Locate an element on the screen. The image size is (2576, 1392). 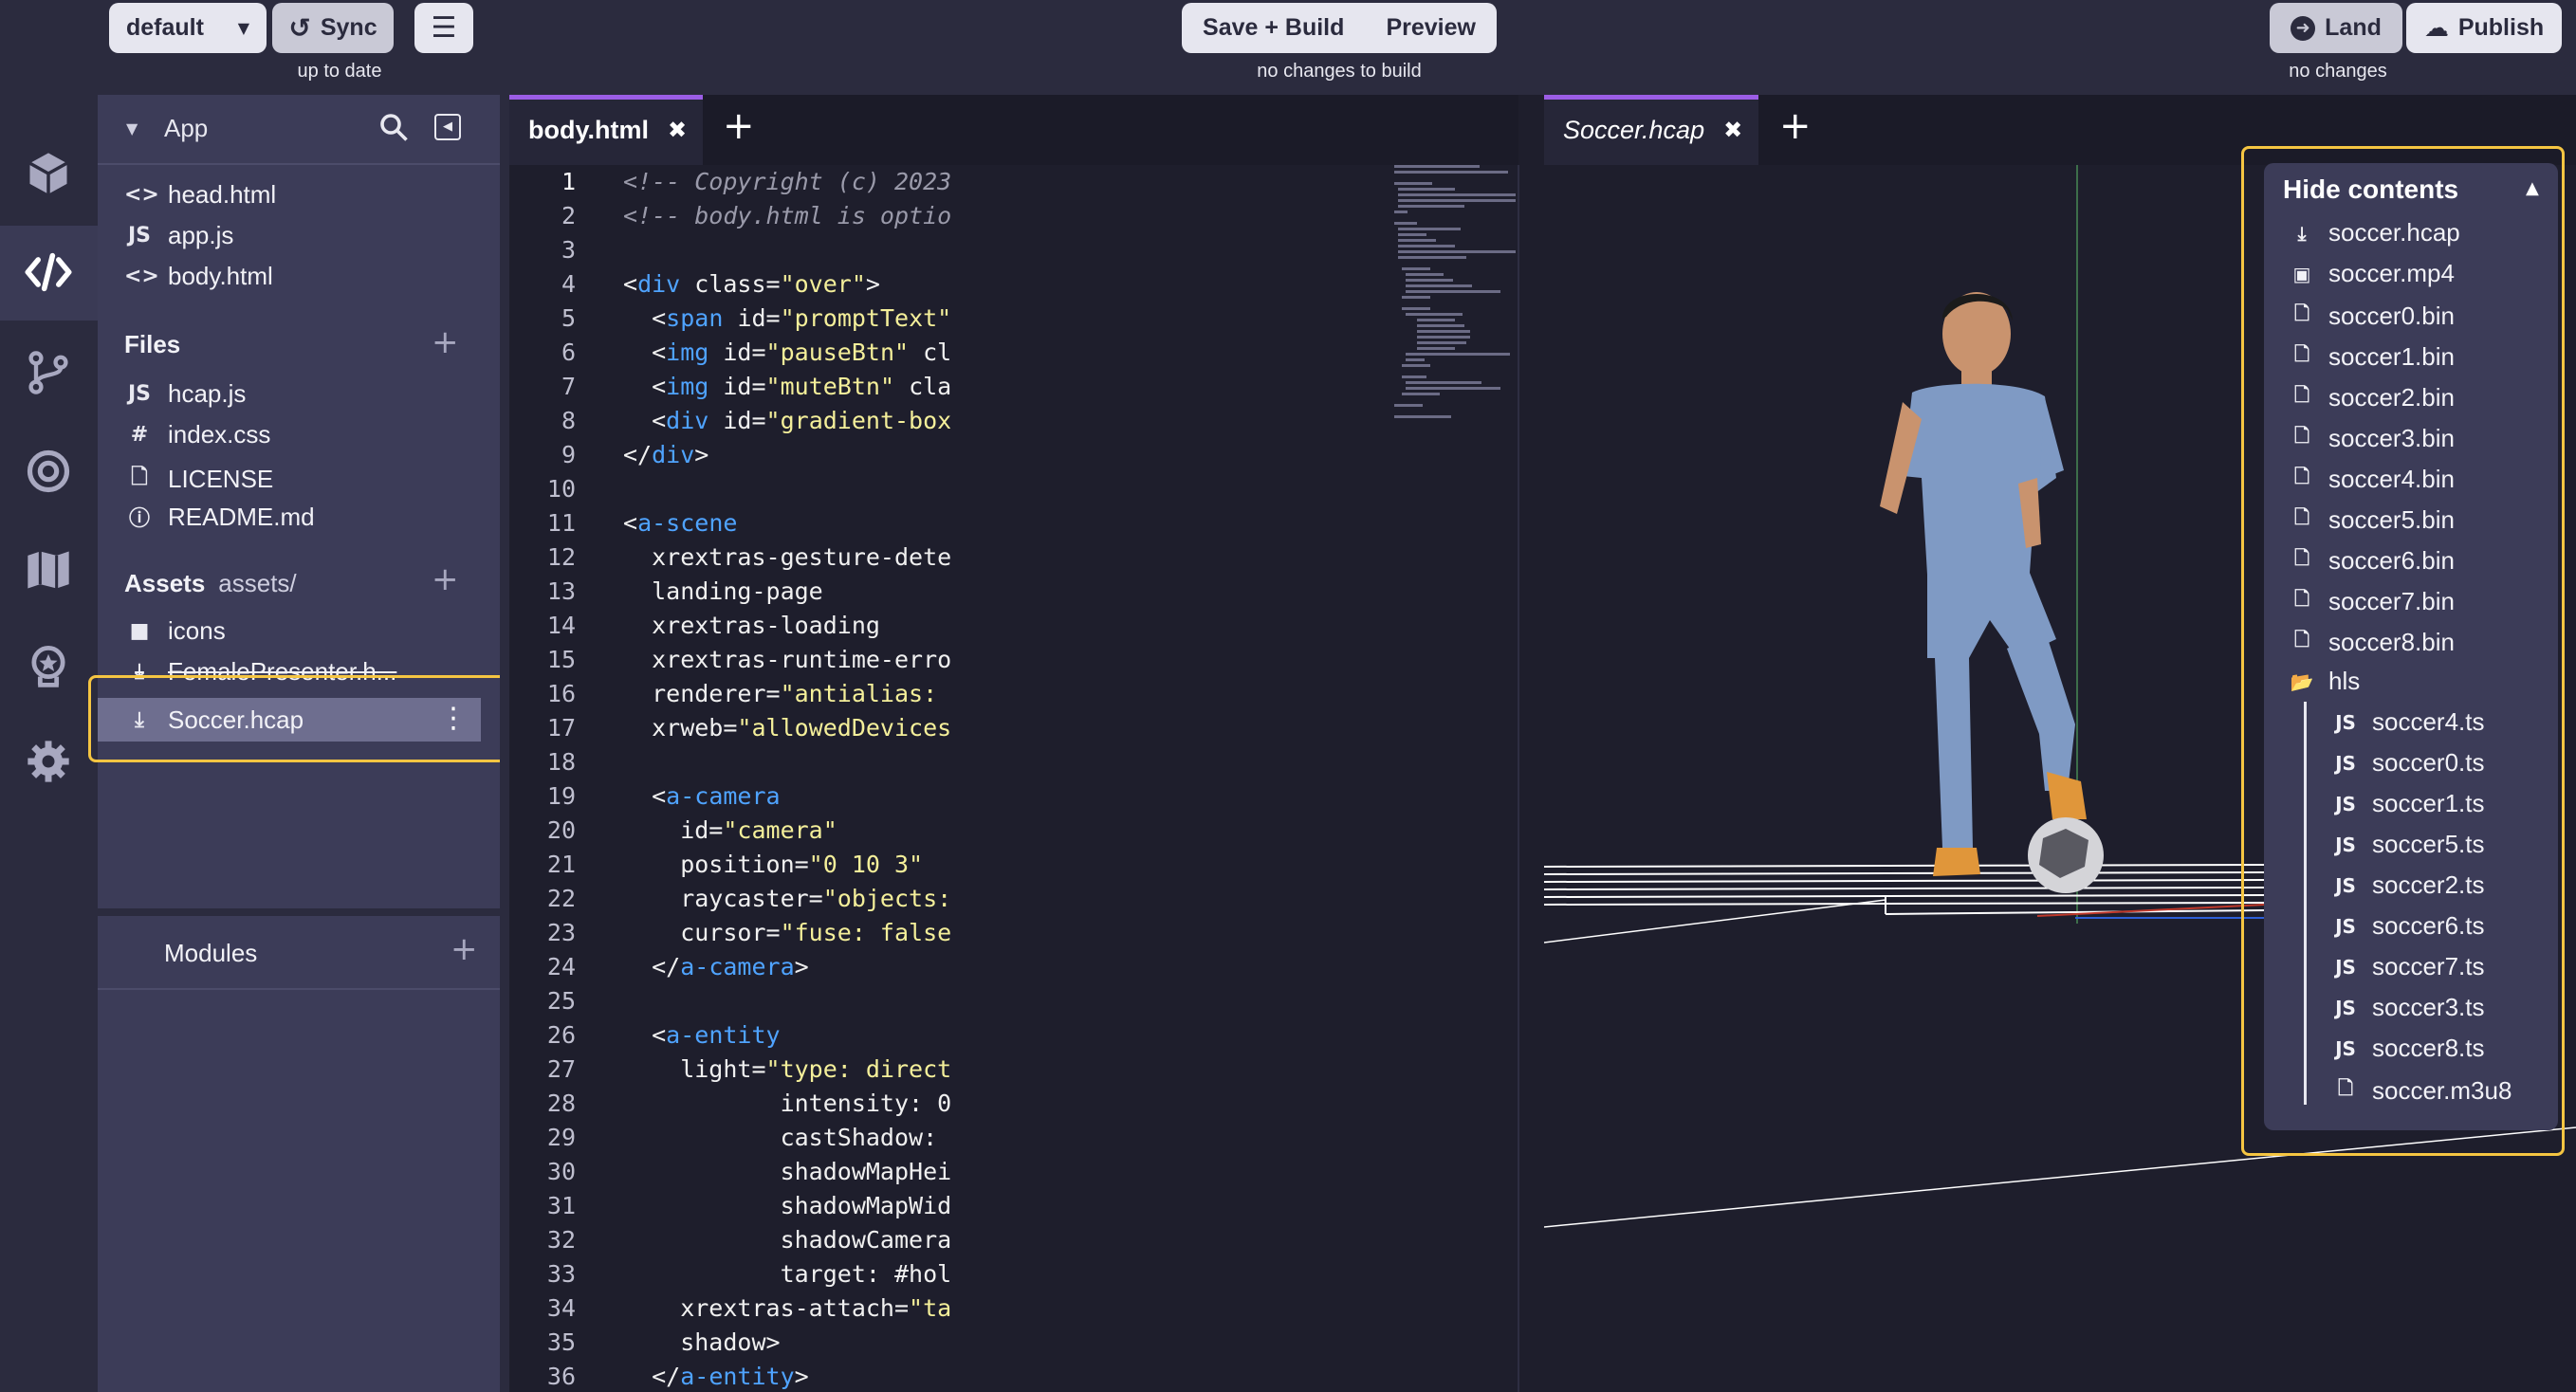
code-text: intensity: 0.8; is located at coordinates (865, 1103).